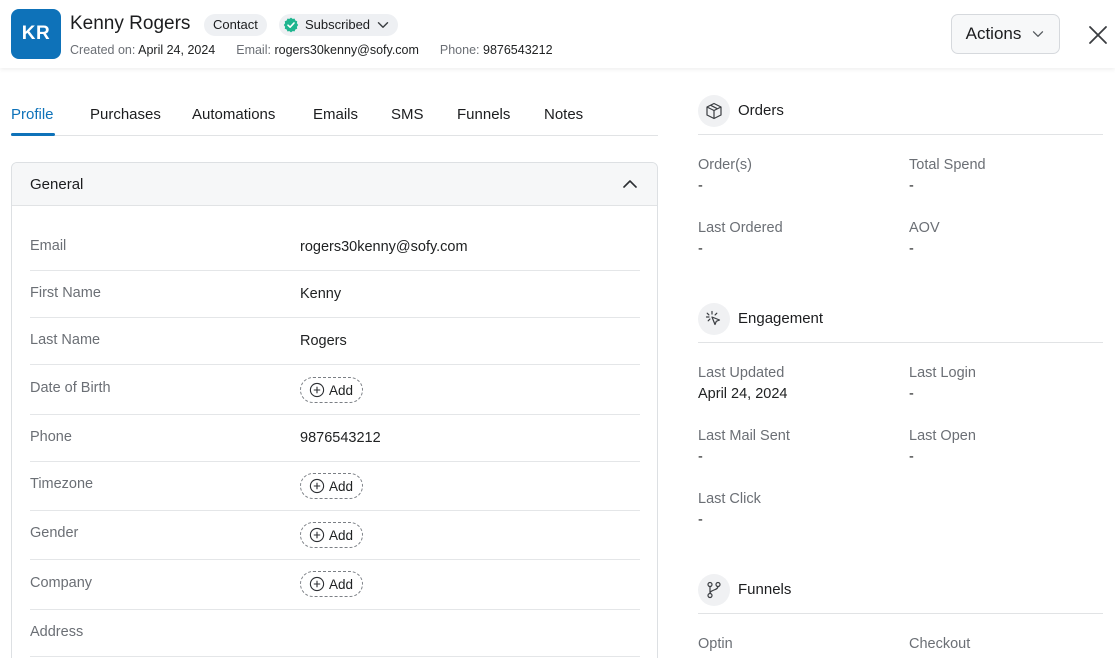  Describe the element at coordinates (942, 373) in the screenshot. I see `stat-label: Last Login` at that location.